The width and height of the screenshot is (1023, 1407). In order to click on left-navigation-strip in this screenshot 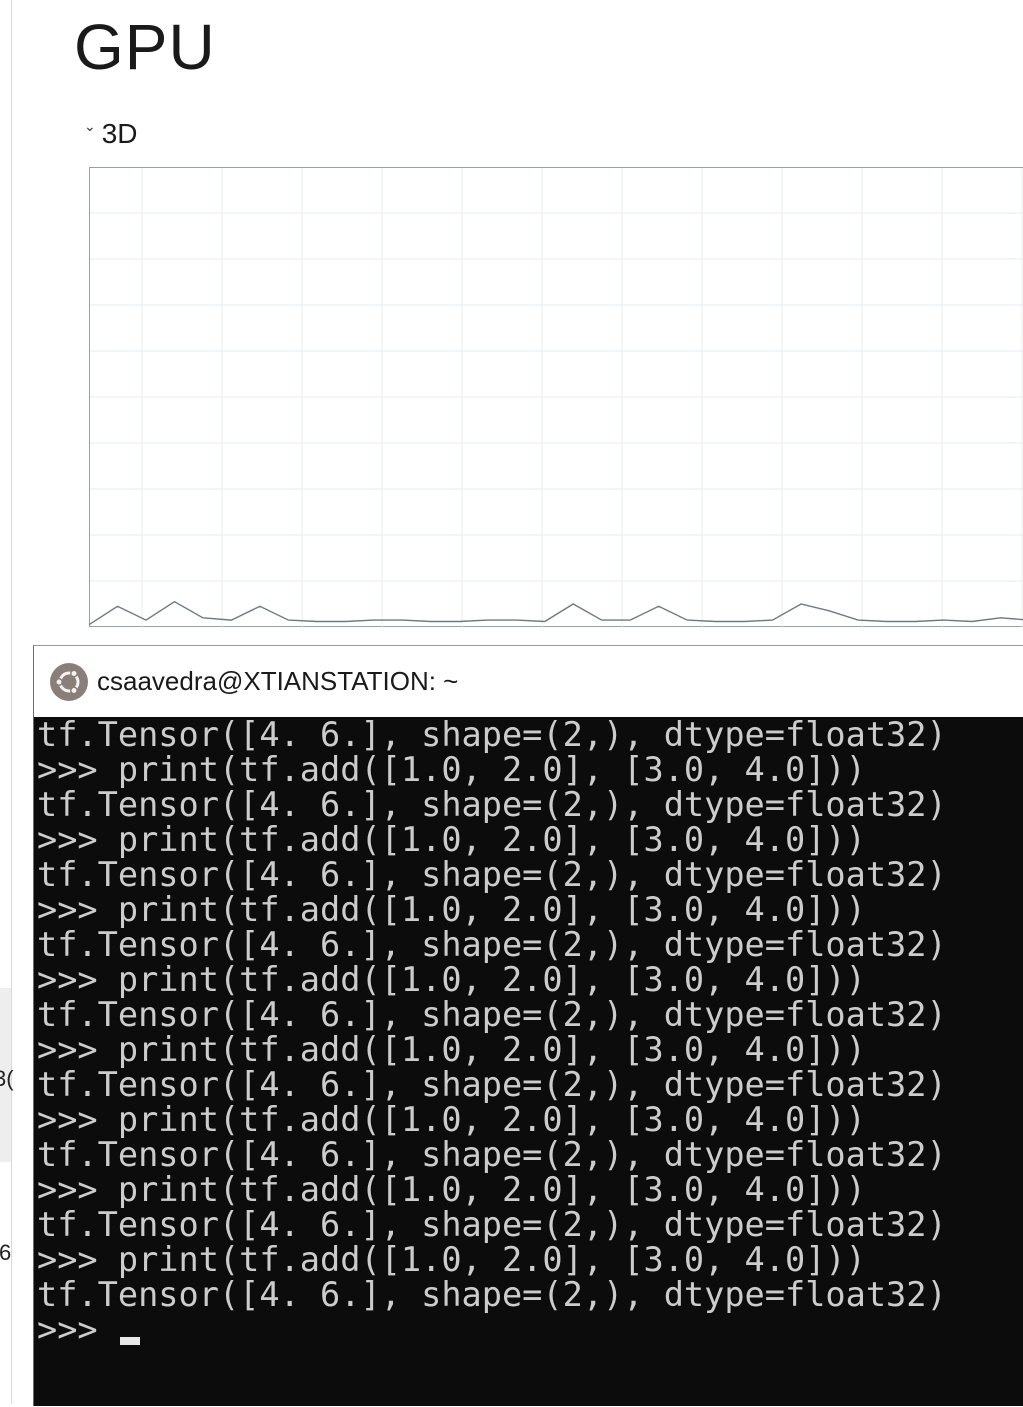, I will do `click(6, 702)`.